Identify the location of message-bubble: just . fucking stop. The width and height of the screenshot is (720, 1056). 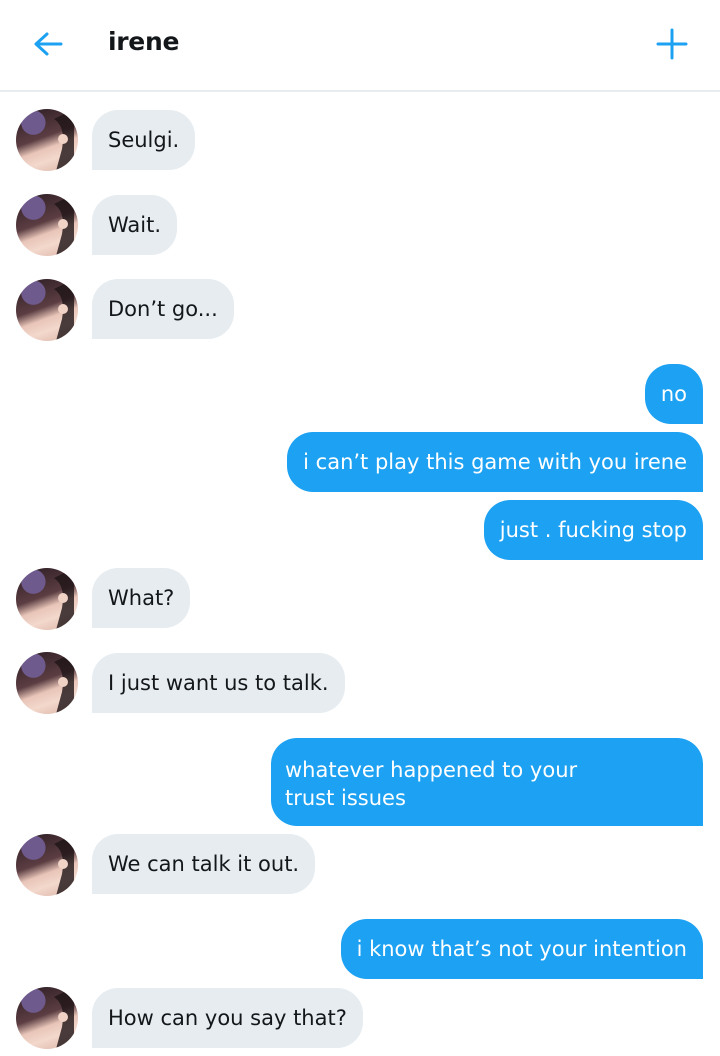
(593, 530).